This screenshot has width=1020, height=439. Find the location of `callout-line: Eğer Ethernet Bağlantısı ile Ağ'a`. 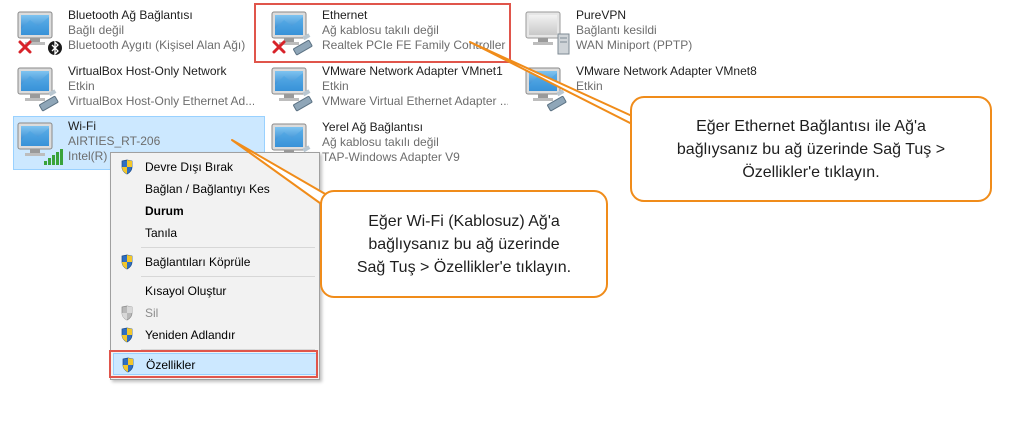

callout-line: Eğer Ethernet Bağlantısı ile Ağ'a is located at coordinates (811, 126).